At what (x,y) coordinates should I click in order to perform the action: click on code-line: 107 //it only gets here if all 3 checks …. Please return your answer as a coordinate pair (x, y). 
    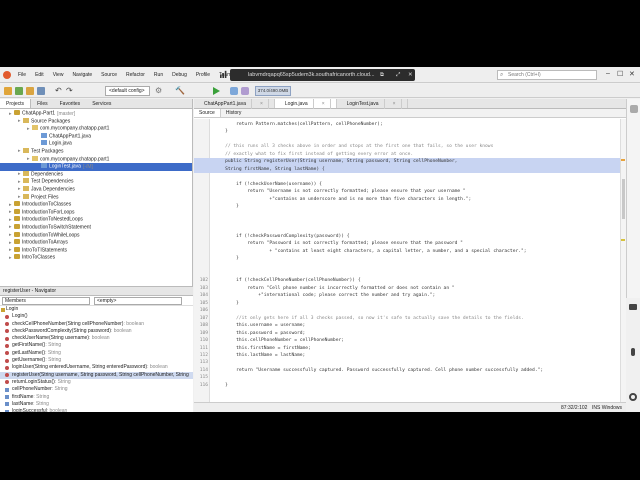
    Looking at the image, I should click on (410, 318).